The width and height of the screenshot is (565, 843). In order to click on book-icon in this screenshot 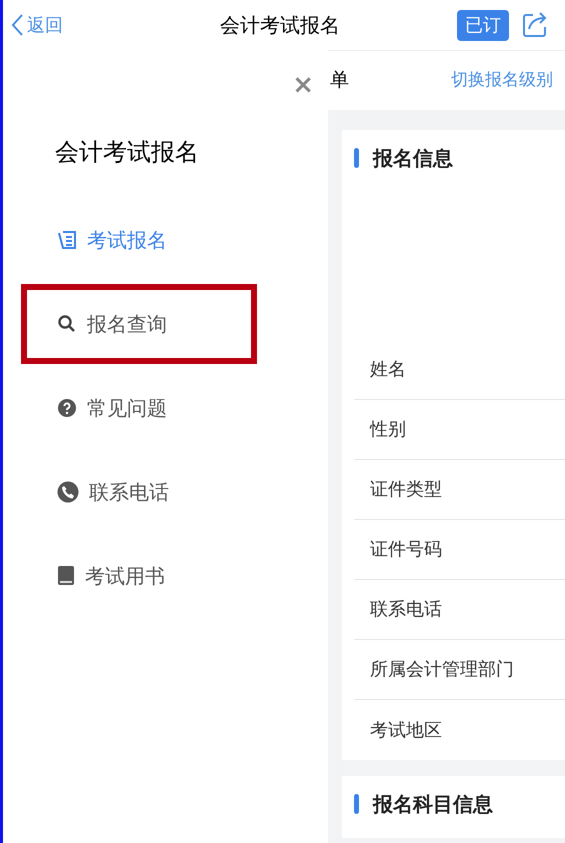, I will do `click(66, 576)`.